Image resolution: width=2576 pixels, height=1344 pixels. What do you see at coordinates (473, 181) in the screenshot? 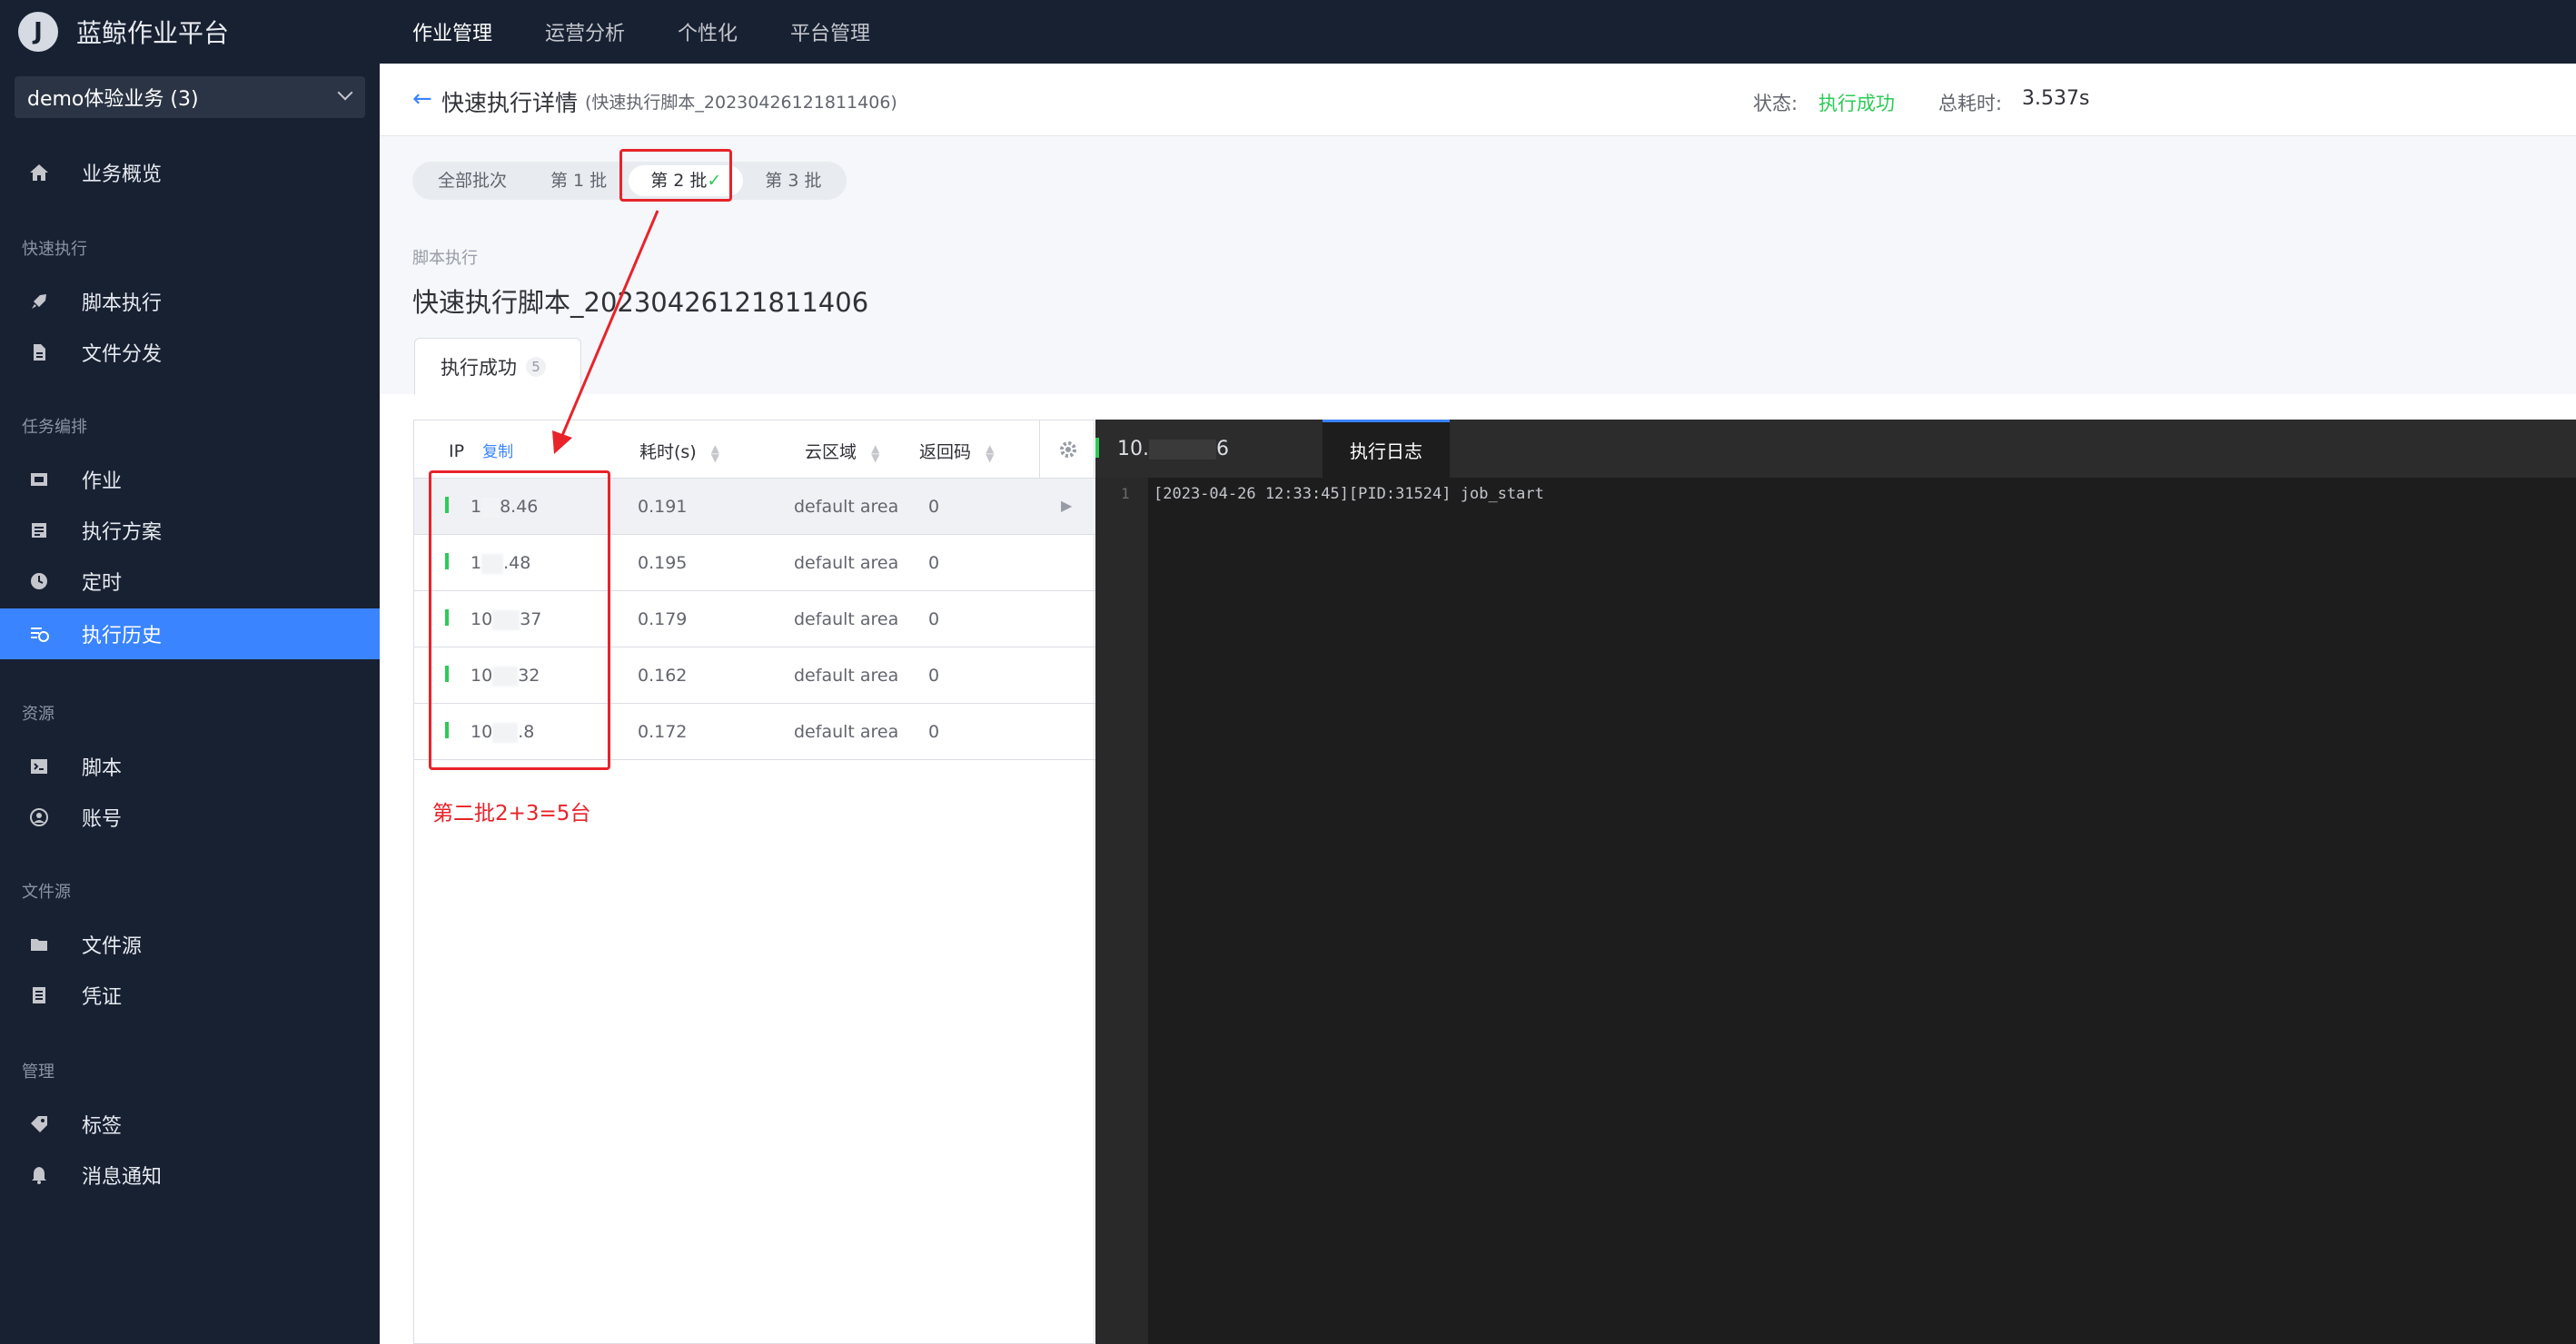
I see `batch-tab-all: 全部批次` at bounding box center [473, 181].